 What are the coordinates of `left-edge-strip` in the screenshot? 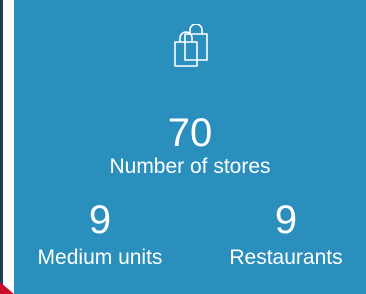 It's located at (1, 147).